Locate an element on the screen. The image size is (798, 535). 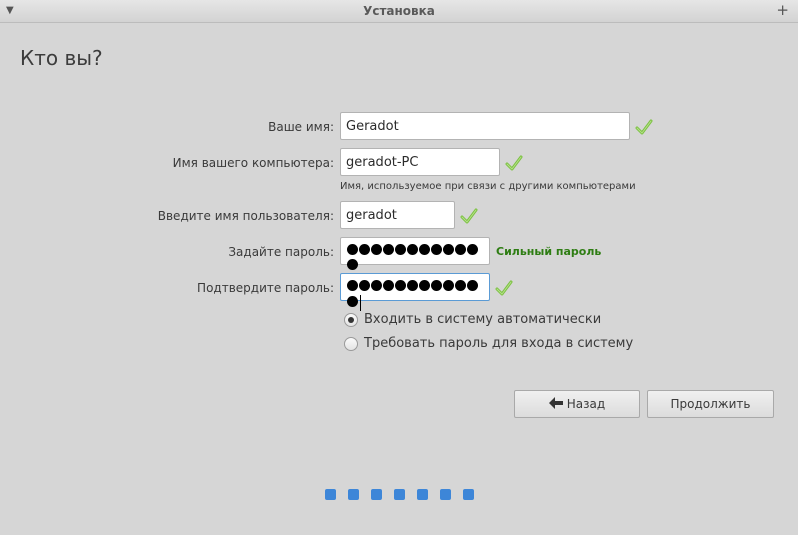
confirm-password-mask is located at coordinates (418, 295).